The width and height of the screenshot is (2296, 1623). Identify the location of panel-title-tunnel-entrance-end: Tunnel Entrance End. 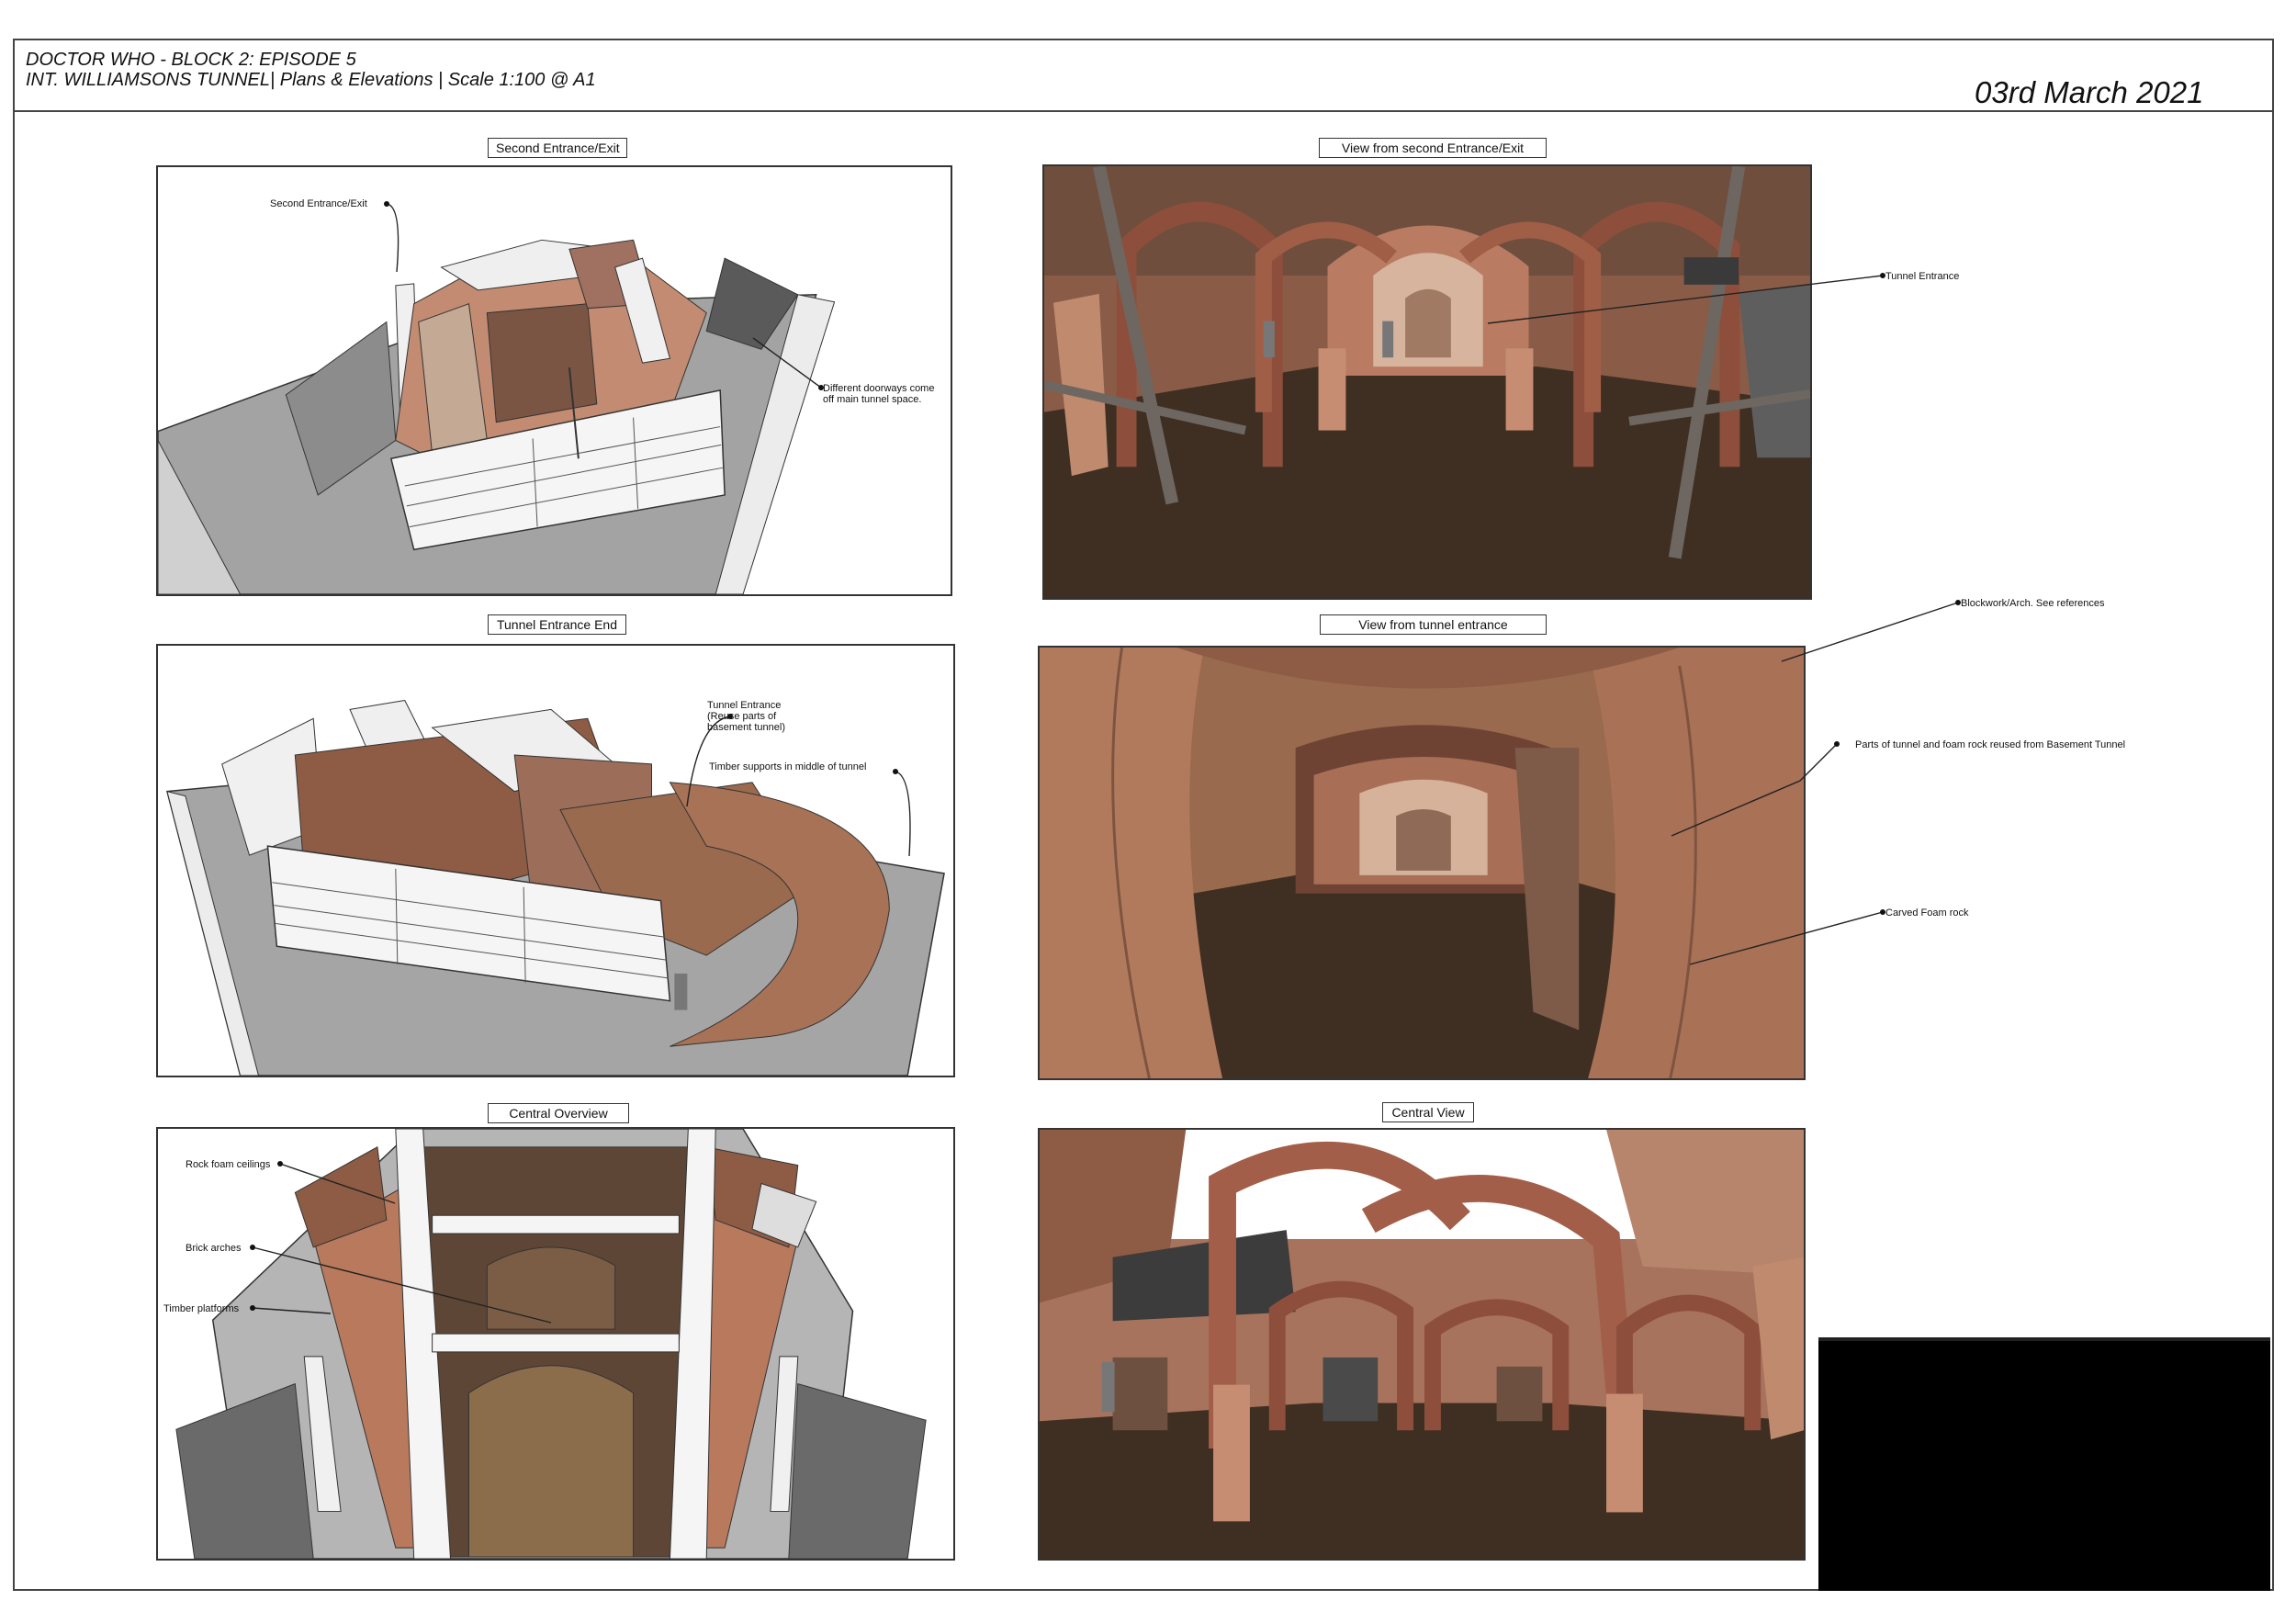
(557, 624).